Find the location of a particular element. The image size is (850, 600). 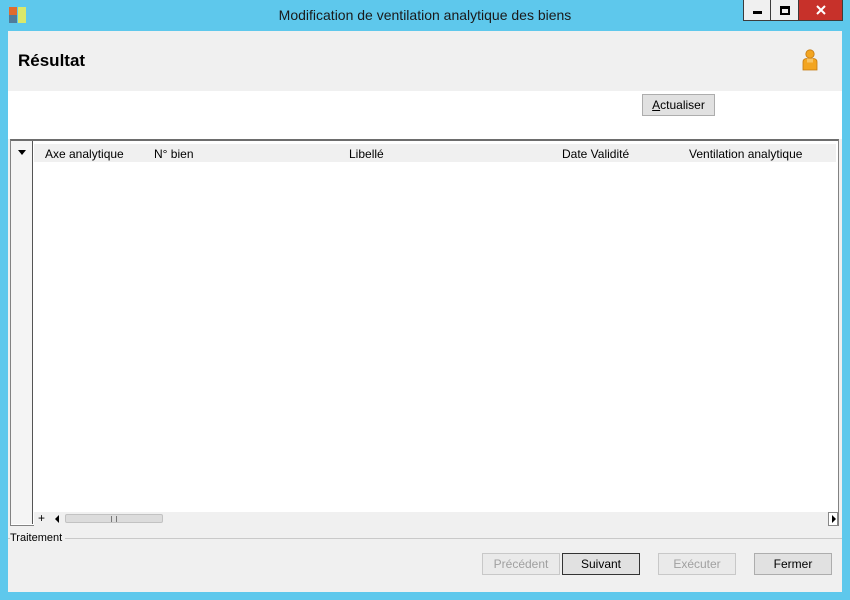

column-header-date-validite: Date Validité is located at coordinates (595, 154).